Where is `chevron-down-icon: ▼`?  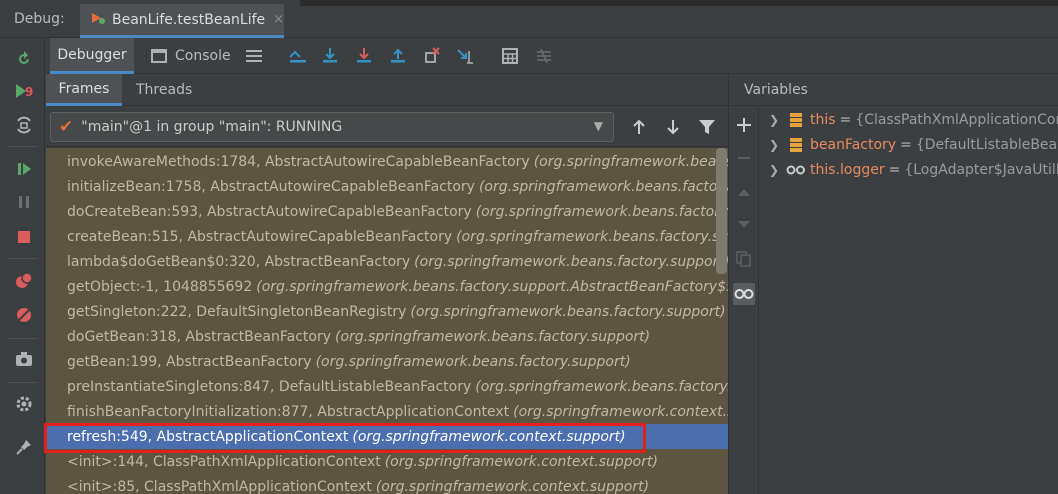
chevron-down-icon: ▼ is located at coordinates (598, 126).